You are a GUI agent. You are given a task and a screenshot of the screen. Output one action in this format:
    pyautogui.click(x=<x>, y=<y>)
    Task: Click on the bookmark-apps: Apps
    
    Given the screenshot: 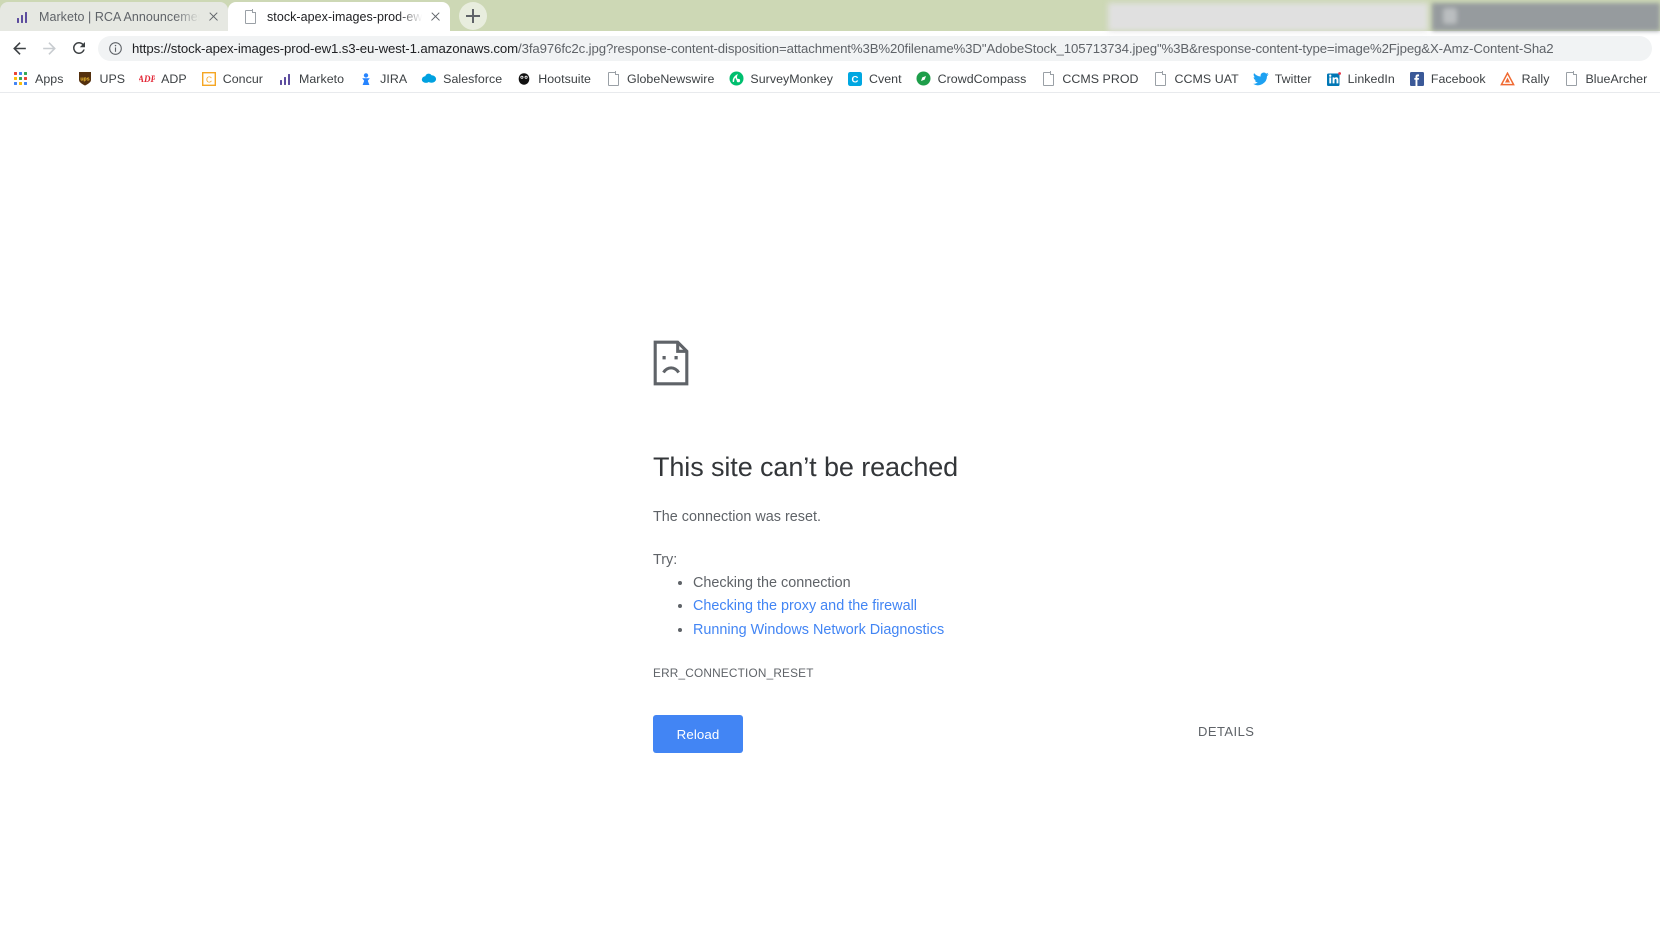 What is the action you would take?
    pyautogui.click(x=38, y=79)
    